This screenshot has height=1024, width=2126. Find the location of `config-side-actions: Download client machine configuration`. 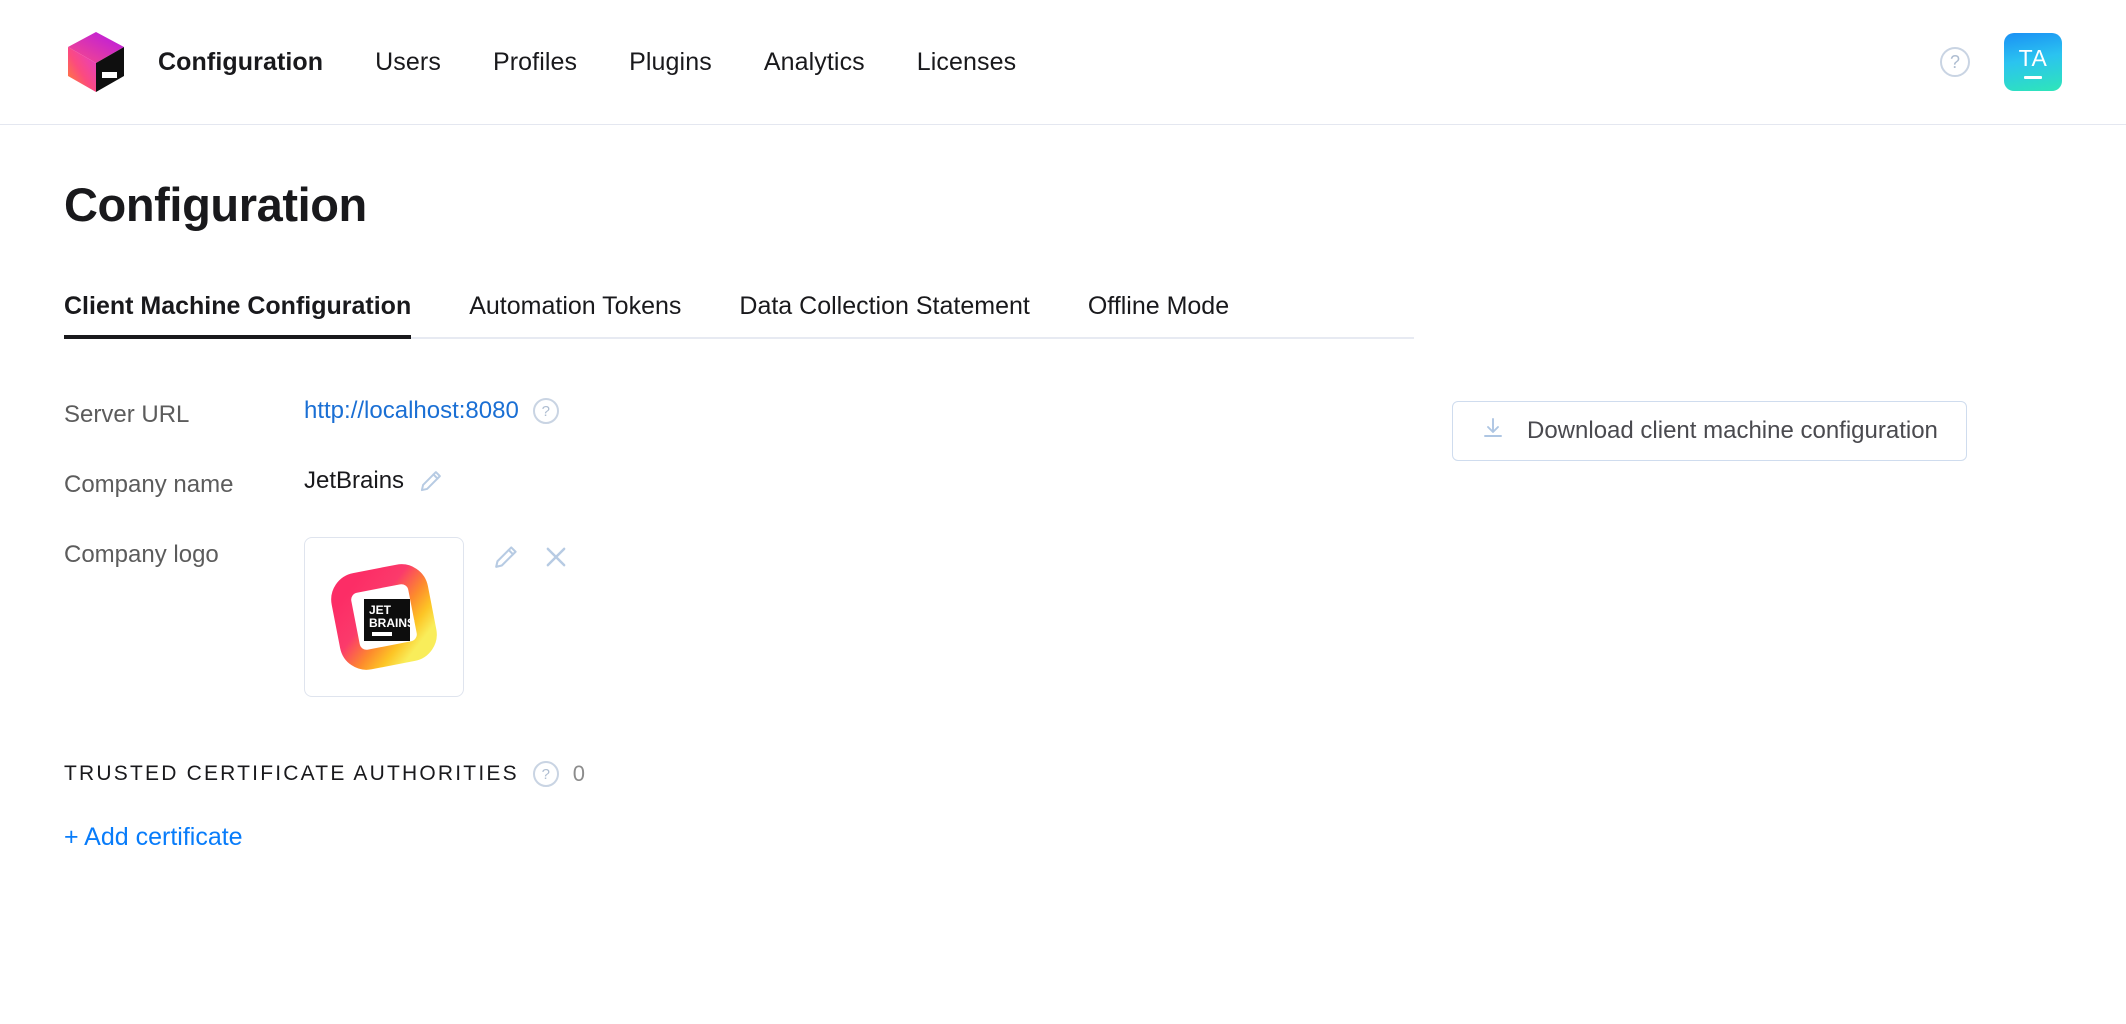

config-side-actions: Download client machine configuration is located at coordinates (1709, 624).